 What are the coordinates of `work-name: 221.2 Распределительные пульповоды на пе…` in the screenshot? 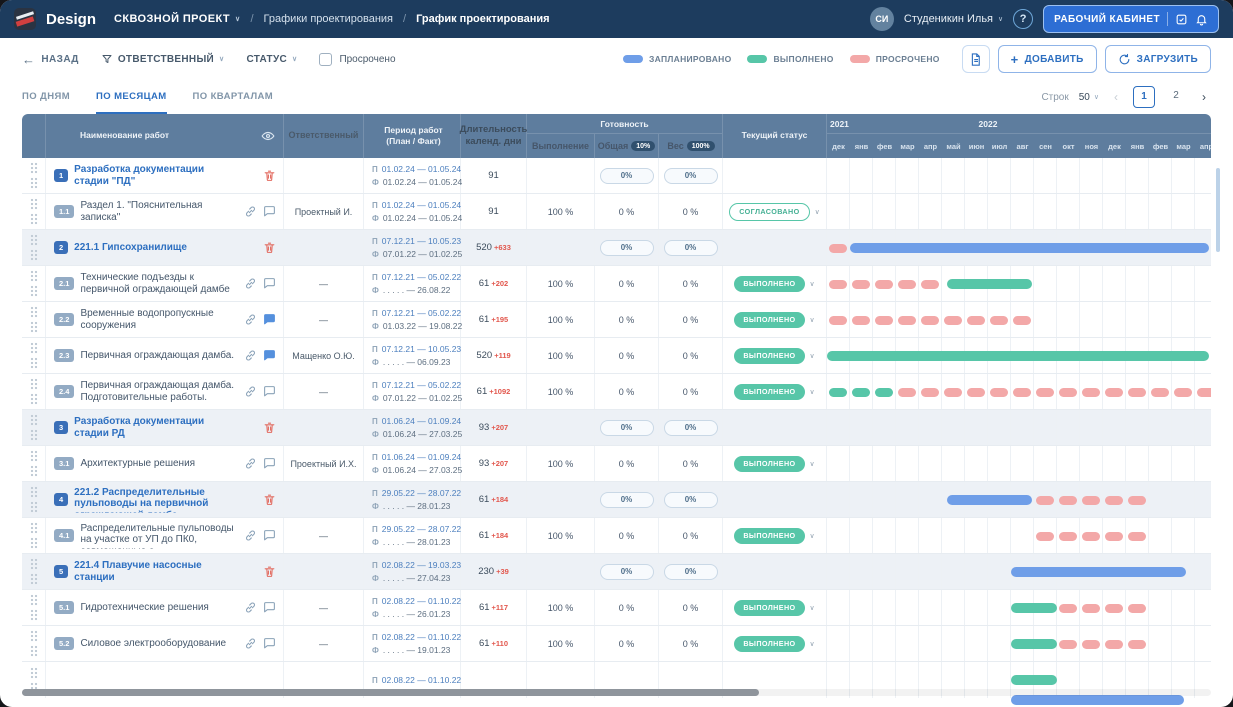 It's located at (156, 500).